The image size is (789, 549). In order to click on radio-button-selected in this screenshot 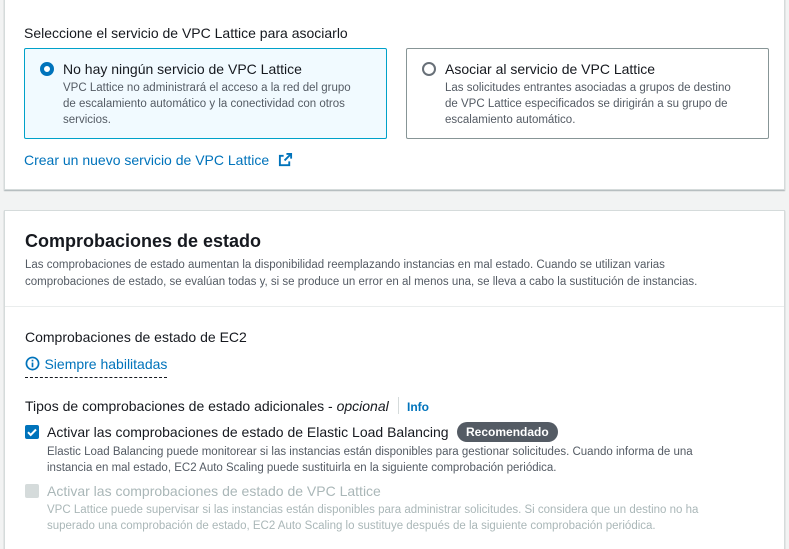, I will do `click(47, 69)`.